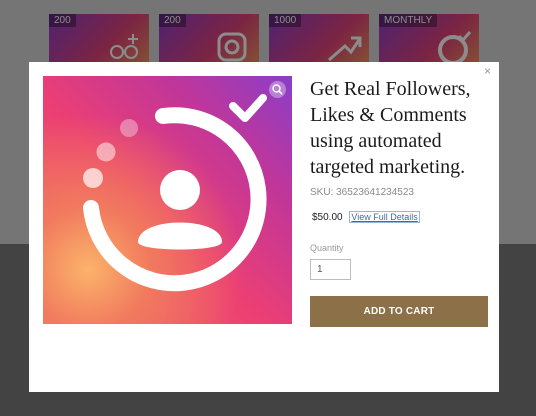 This screenshot has width=536, height=416. I want to click on quantity-label: Quantity, so click(327, 248).